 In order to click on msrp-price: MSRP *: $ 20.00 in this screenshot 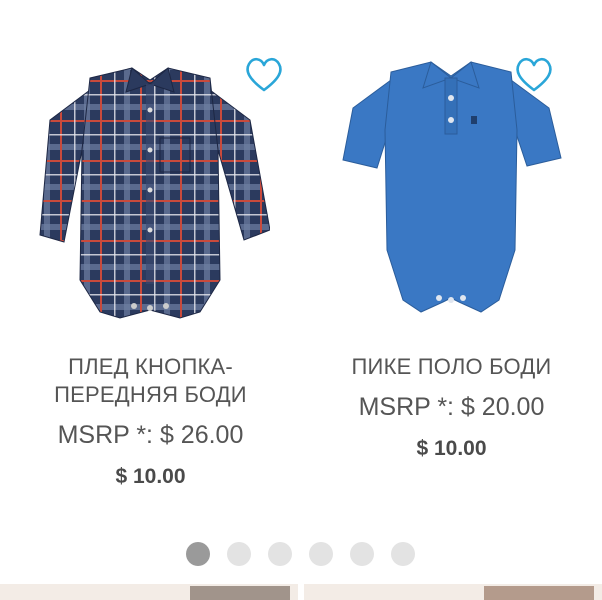, I will do `click(451, 407)`.